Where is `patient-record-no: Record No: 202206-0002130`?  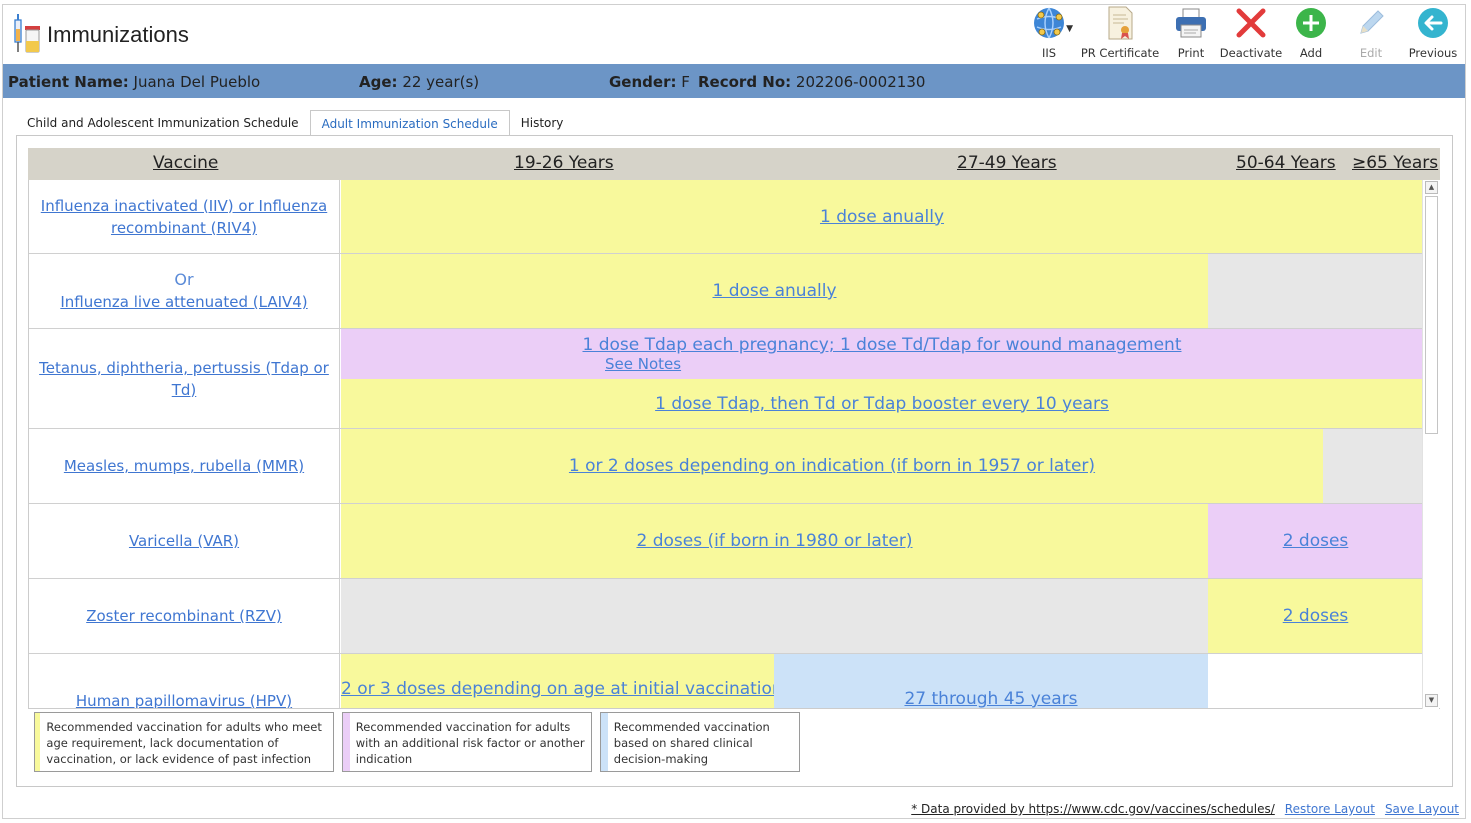
patient-record-no: Record No: 202206-0002130 is located at coordinates (812, 82).